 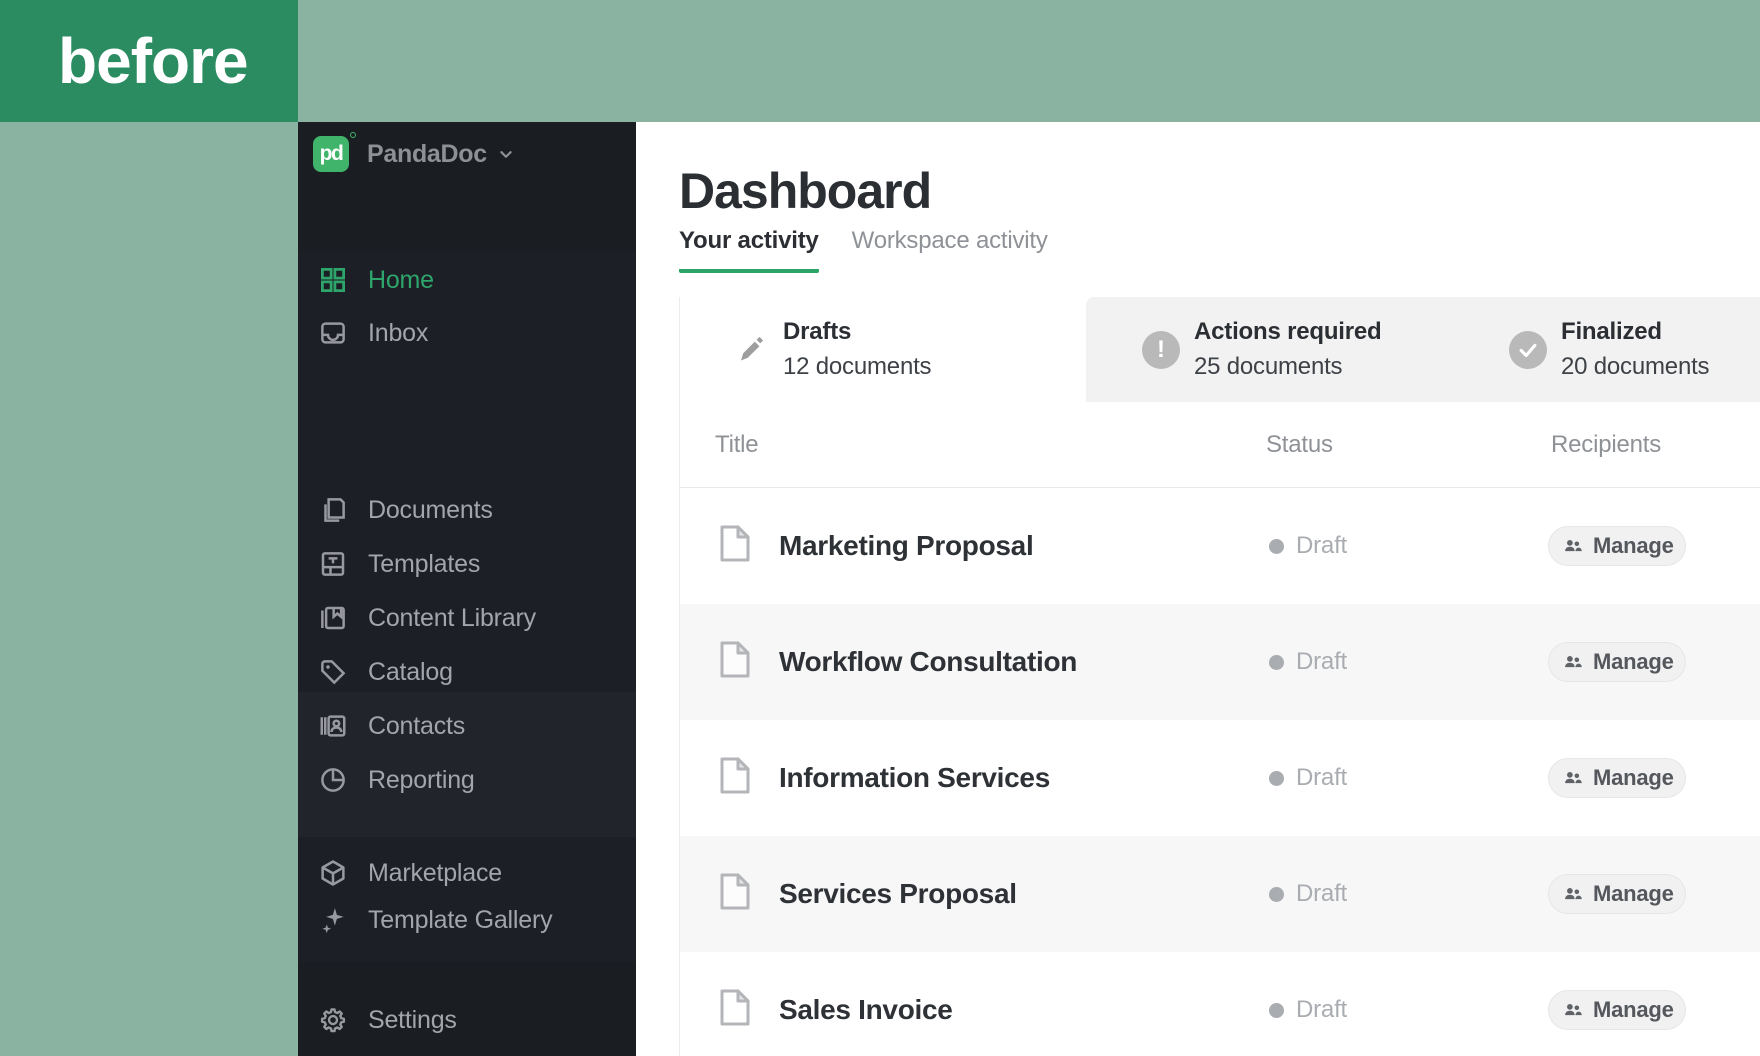 I want to click on sidebar-item-contacts: Contacts, so click(x=467, y=726).